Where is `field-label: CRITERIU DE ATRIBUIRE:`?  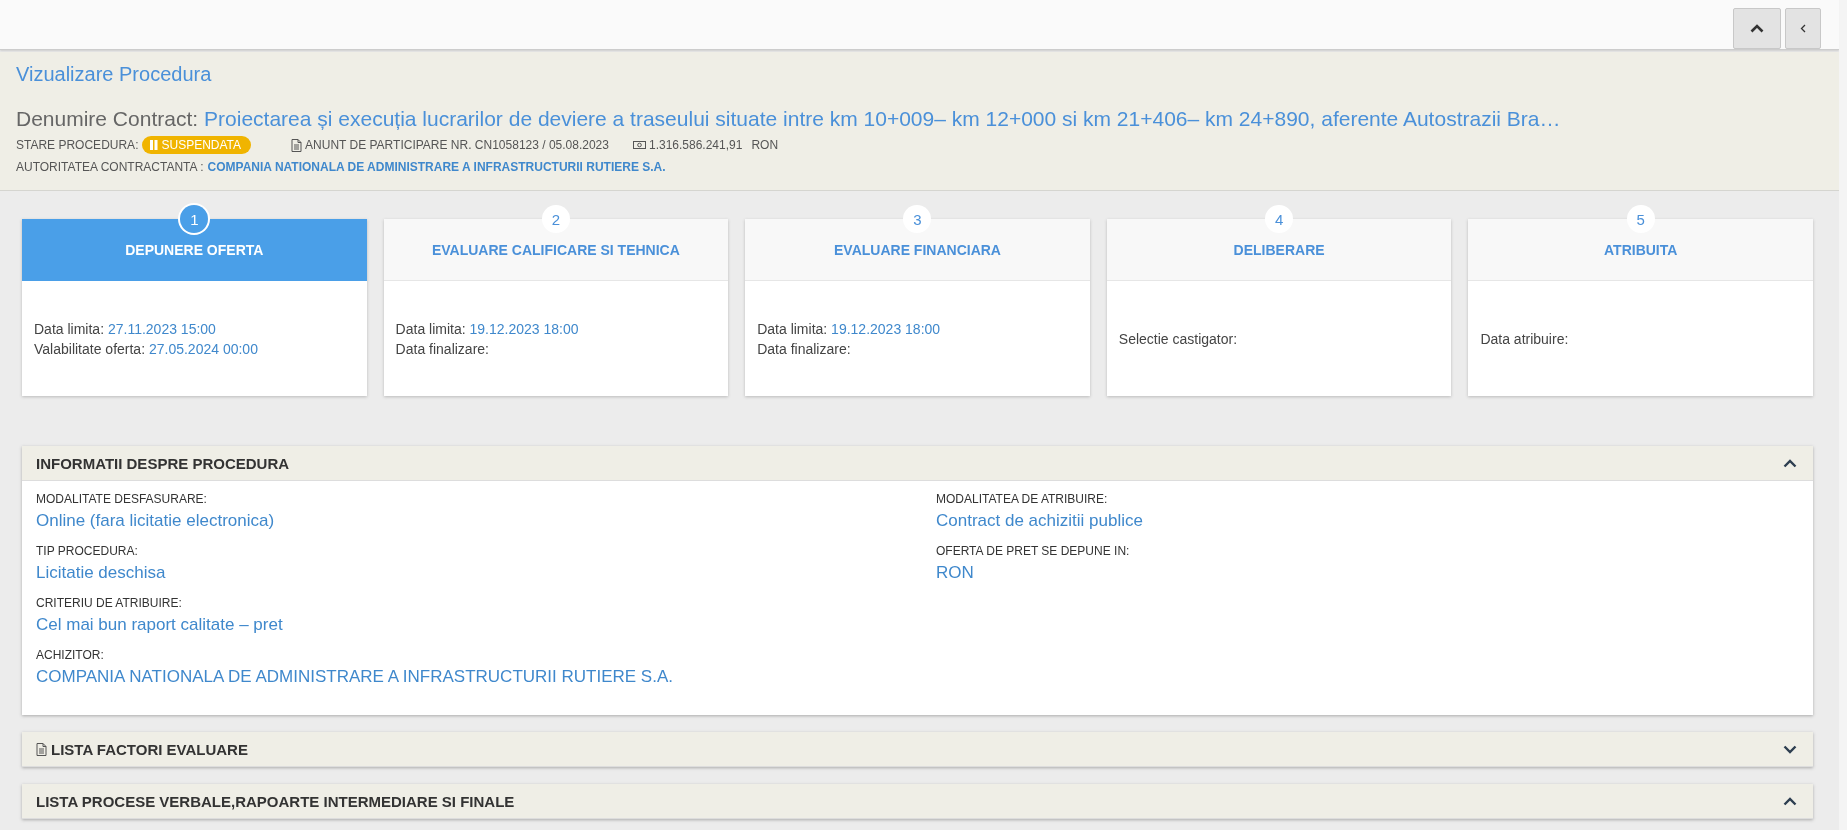 field-label: CRITERIU DE ATRIBUIRE: is located at coordinates (109, 603).